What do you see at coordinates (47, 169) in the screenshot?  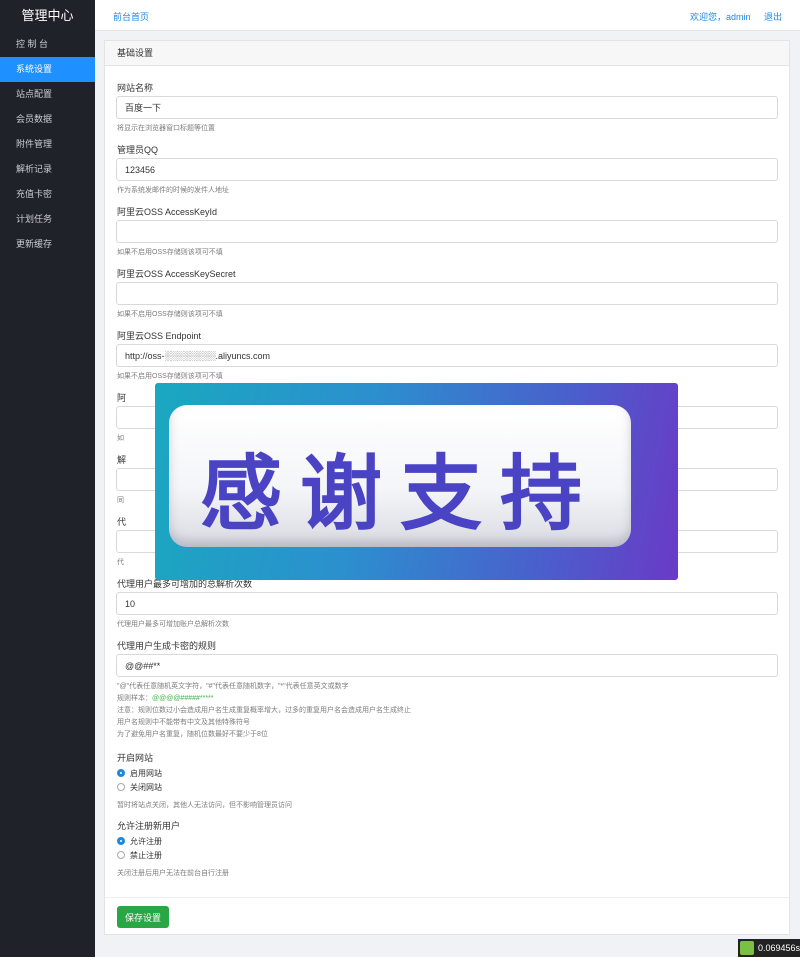 I see `sidebar-item-parse-records: 解析记录` at bounding box center [47, 169].